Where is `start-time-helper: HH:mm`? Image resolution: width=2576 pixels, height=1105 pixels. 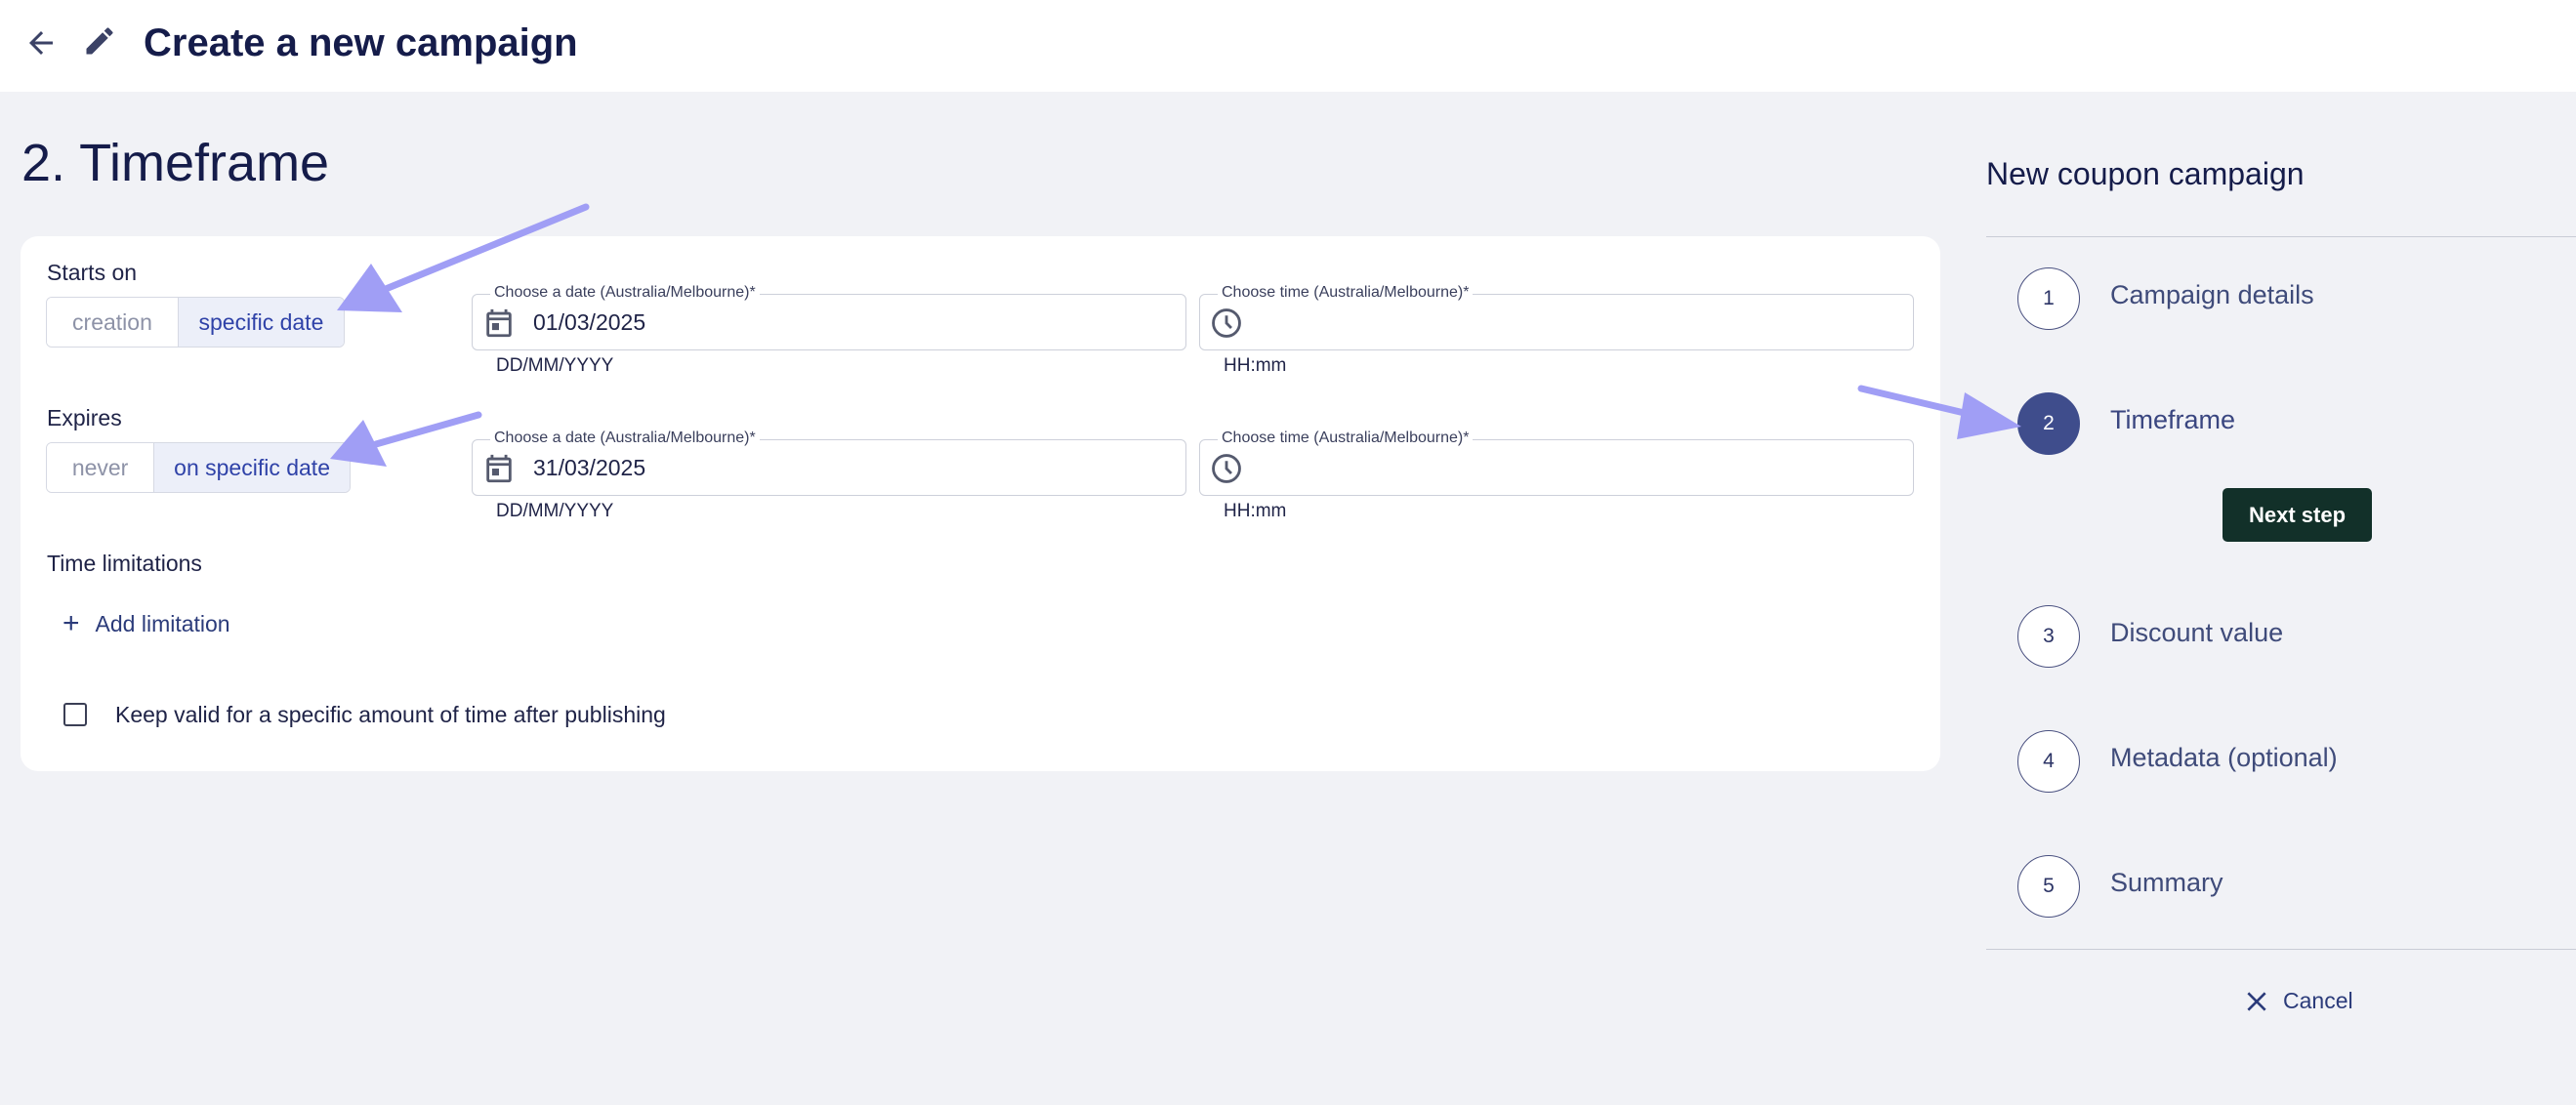
start-time-helper: HH:mm is located at coordinates (1255, 365).